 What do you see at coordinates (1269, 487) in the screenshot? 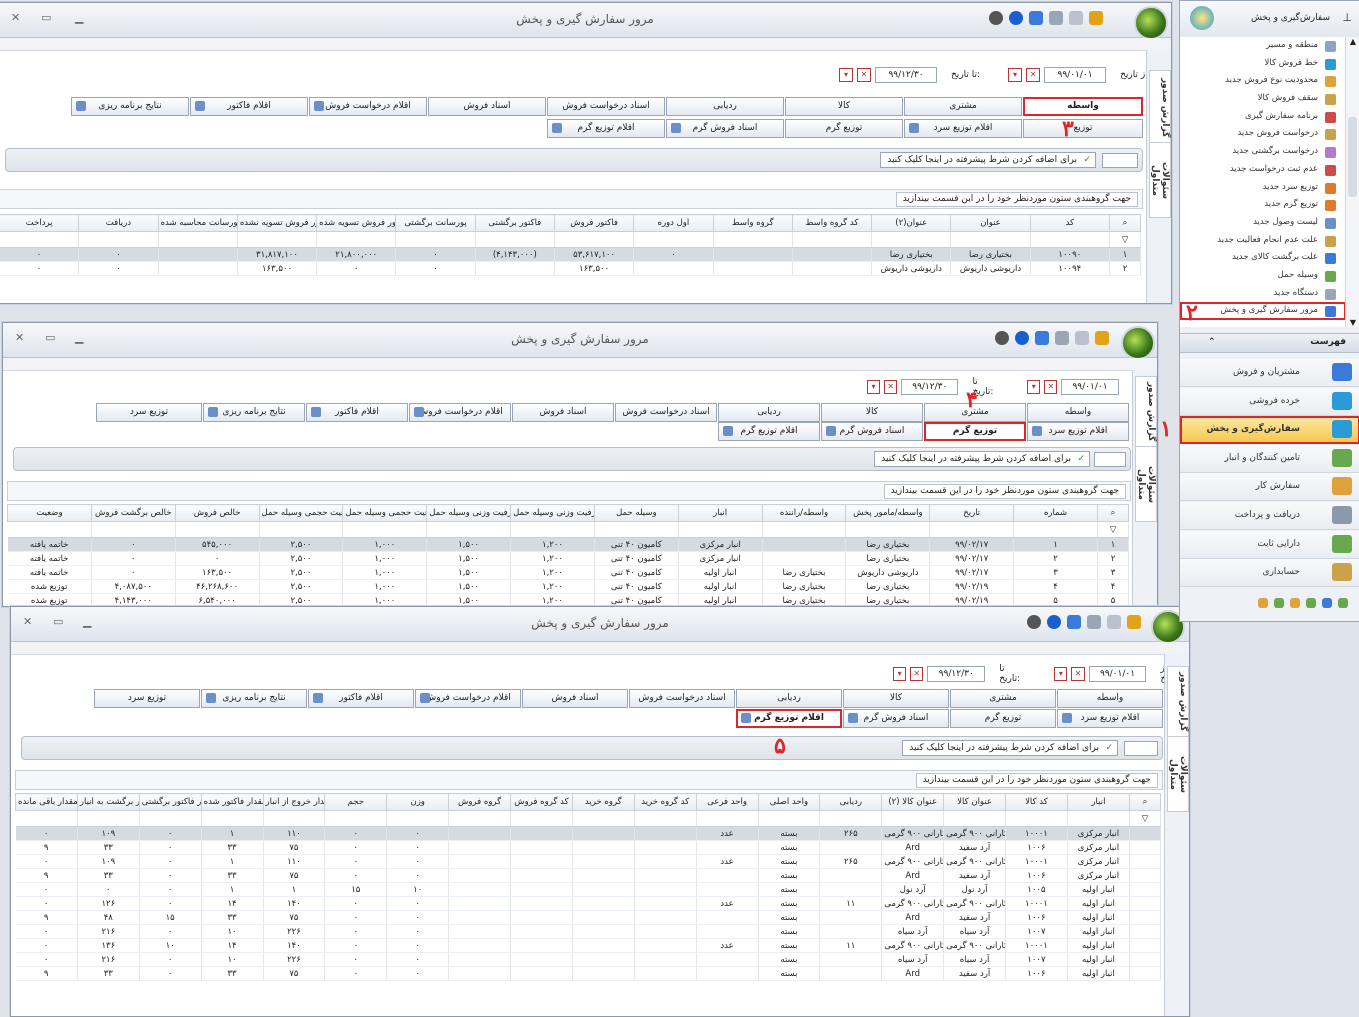
I see `category-item: سفارش کار` at bounding box center [1269, 487].